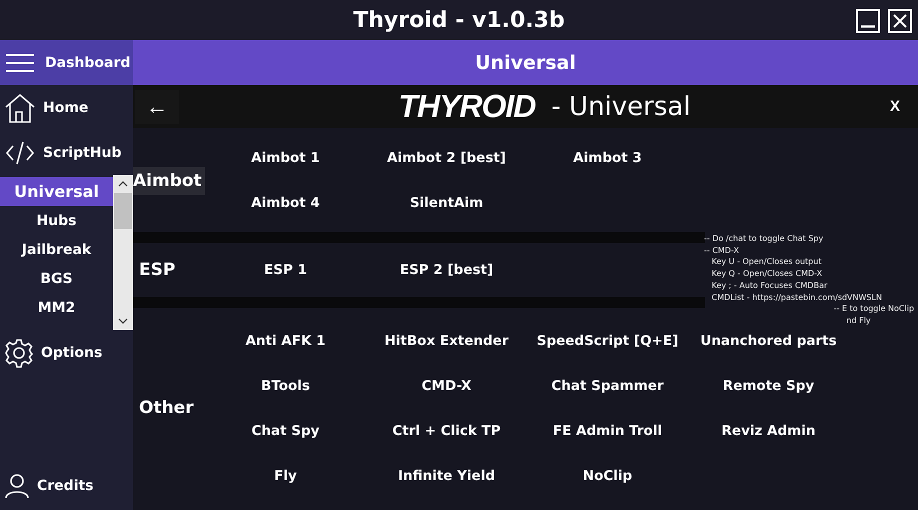 Image resolution: width=918 pixels, height=510 pixels. I want to click on script-button: Chat Spy, so click(285, 430).